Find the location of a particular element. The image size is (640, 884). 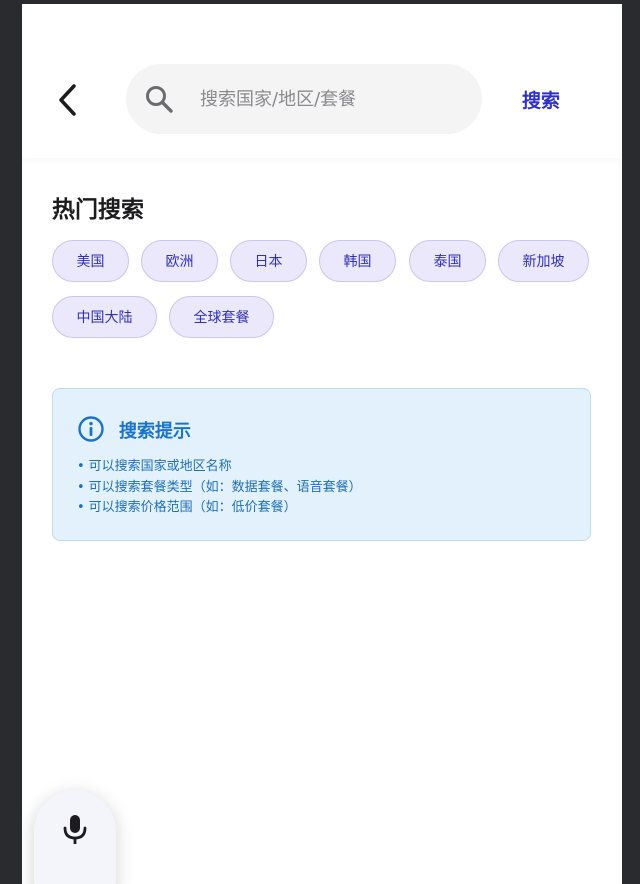

chevron-left-icon is located at coordinates (67, 100).